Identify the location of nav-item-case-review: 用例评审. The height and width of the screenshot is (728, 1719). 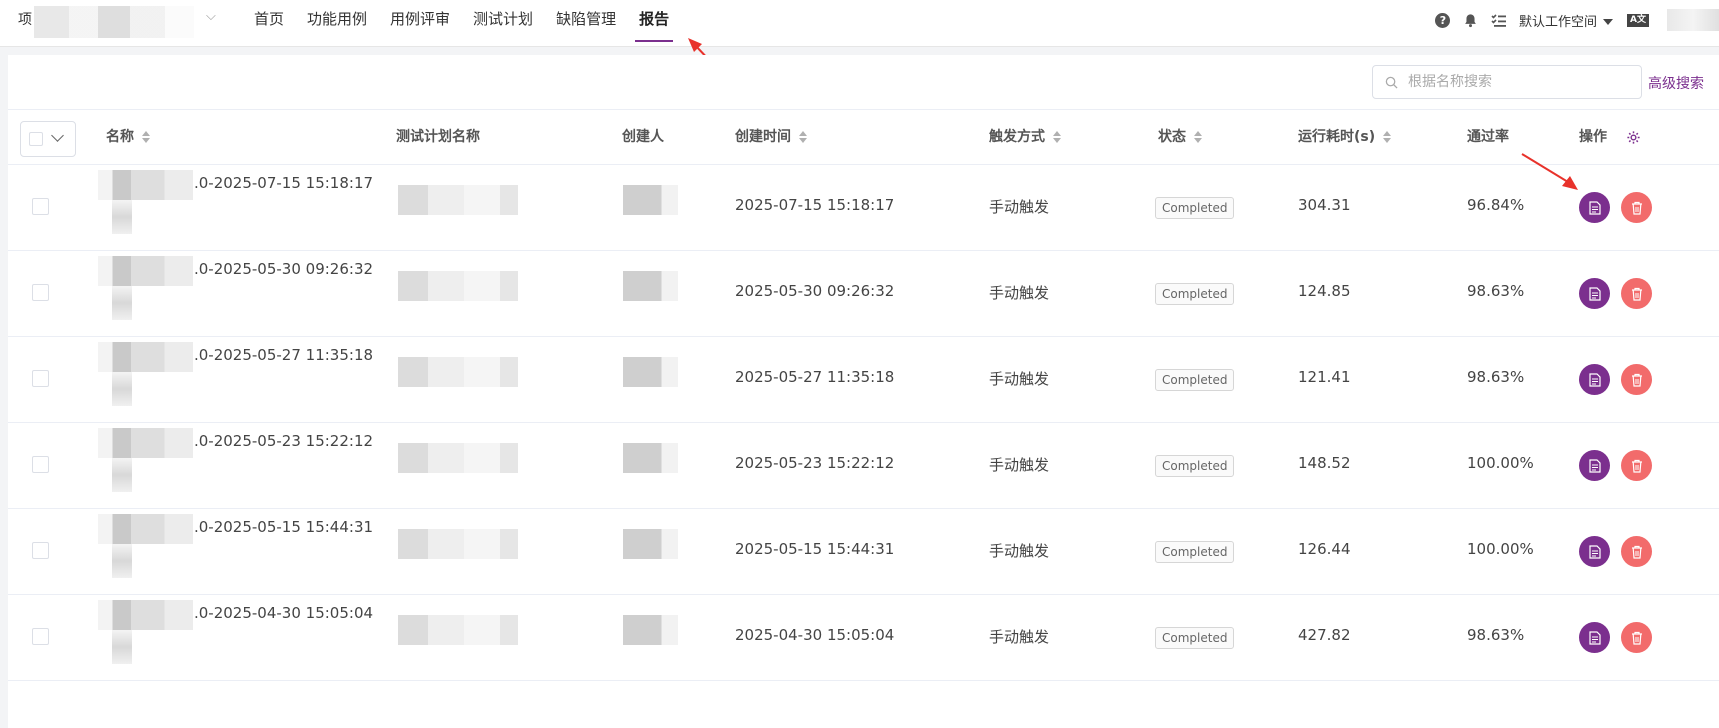
(420, 23).